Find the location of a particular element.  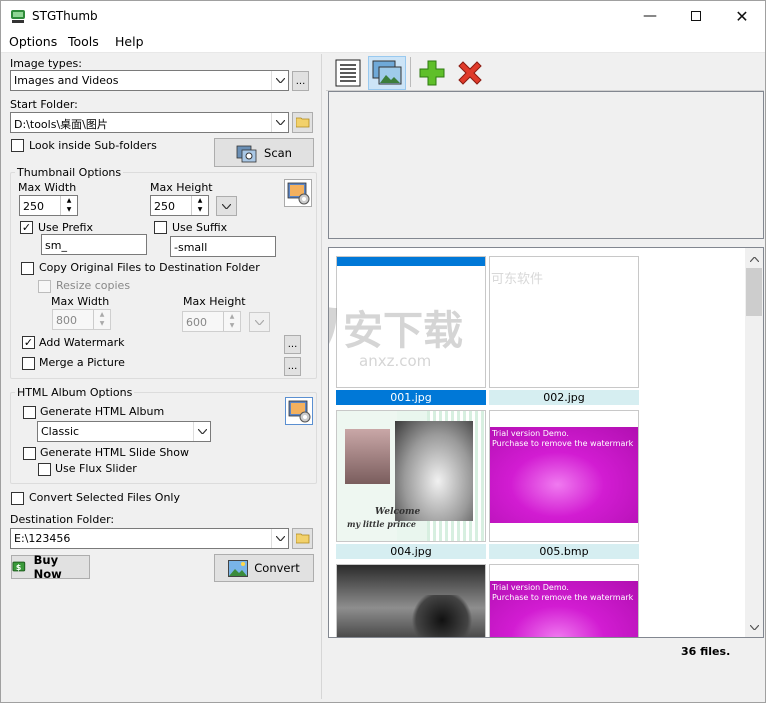

copy-size-preset-dropdown is located at coordinates (259, 322).